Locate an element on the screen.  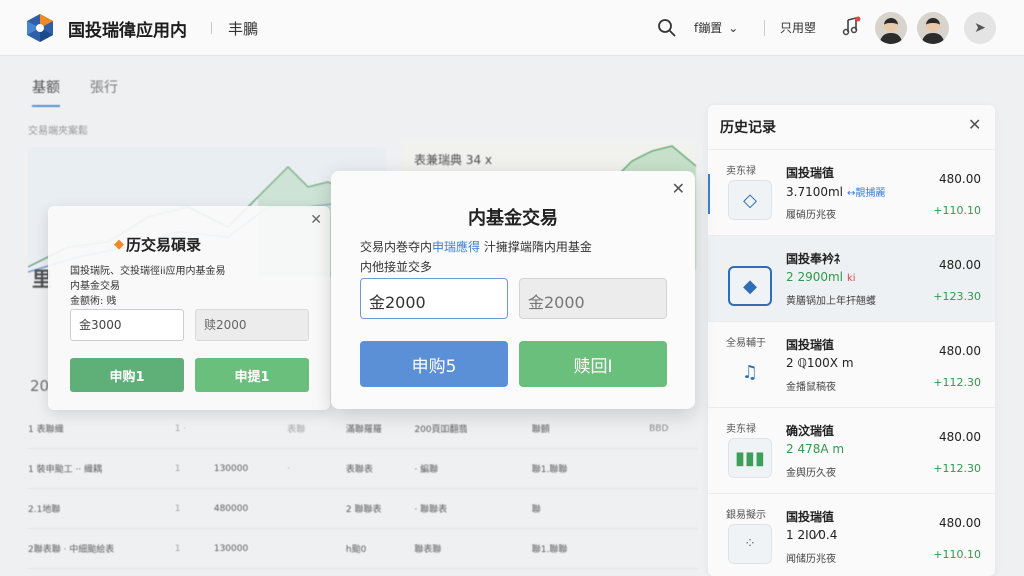
title-divider is located at coordinates (211, 28).